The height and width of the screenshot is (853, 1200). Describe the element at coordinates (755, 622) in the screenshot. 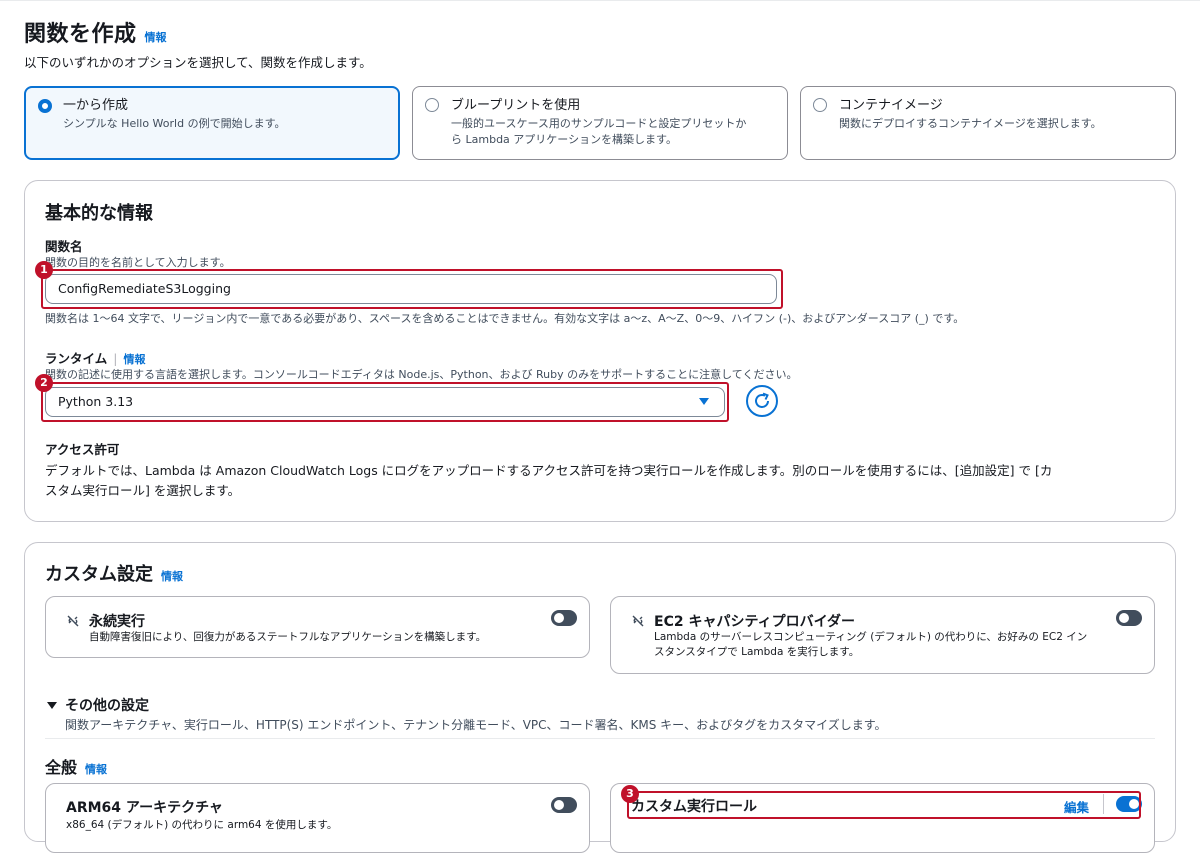

I see `card-title: EC2 キャパシティプロバイダー` at that location.